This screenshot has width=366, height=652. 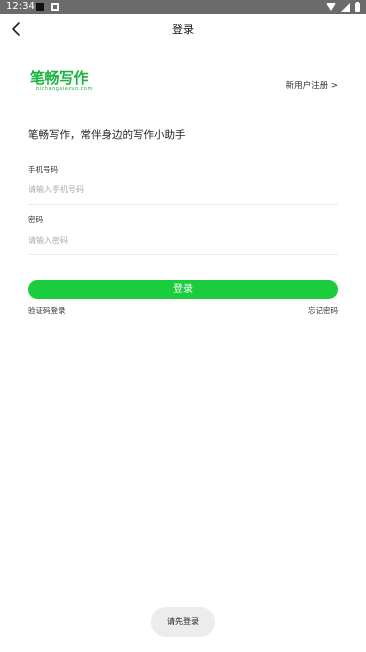 What do you see at coordinates (323, 310) in the screenshot?
I see `forgot-password-link: 忘记密码` at bounding box center [323, 310].